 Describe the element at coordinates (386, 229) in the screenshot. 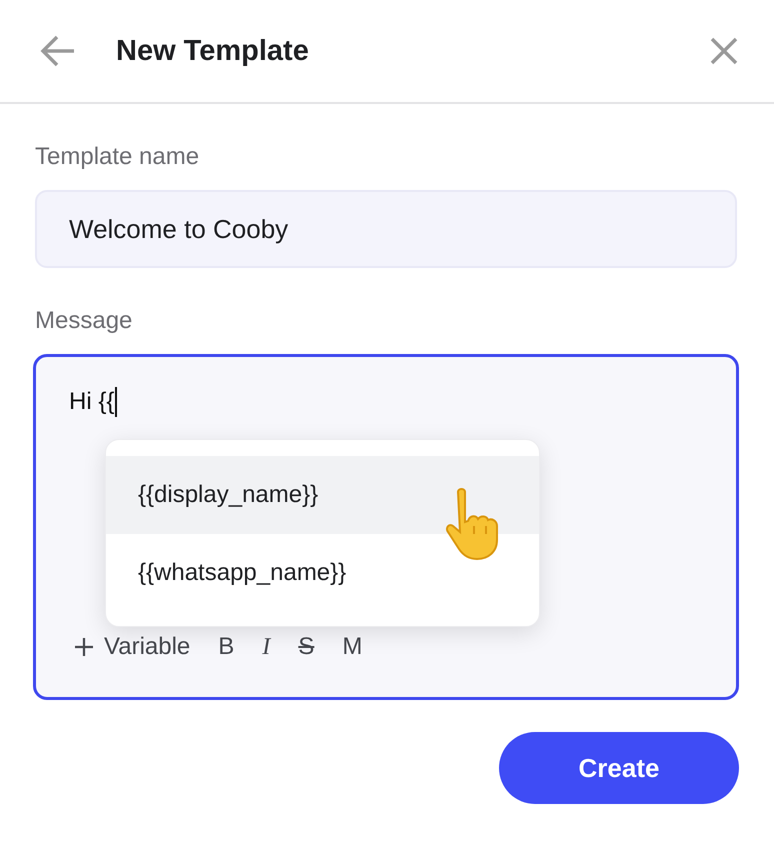

I see `template-name-field: Welcome to Cooby` at that location.